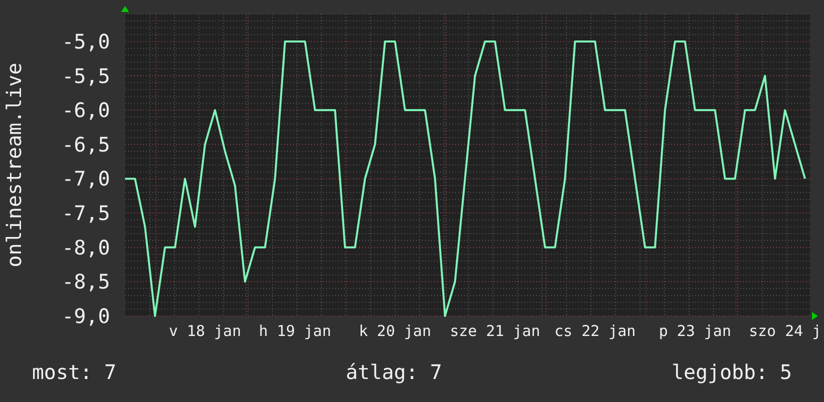 The height and width of the screenshot is (402, 824). Describe the element at coordinates (785, 331) in the screenshot. I see `x-axis-label: szo 24 j` at that location.